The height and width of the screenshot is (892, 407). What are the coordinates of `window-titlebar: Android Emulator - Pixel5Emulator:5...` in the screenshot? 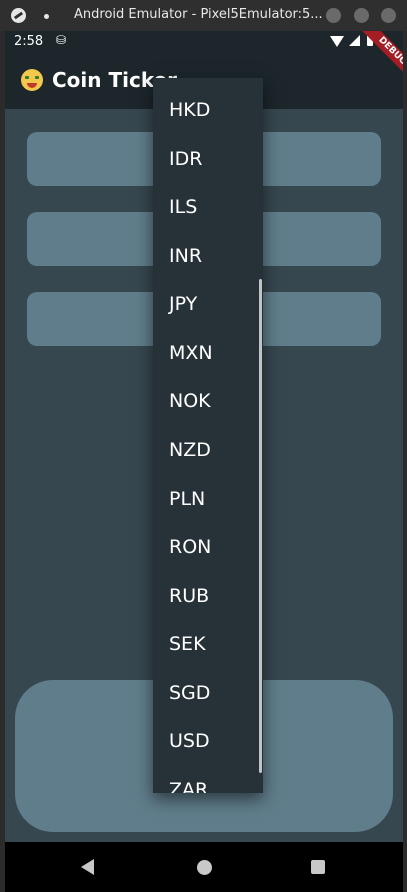 It's located at (203, 15).